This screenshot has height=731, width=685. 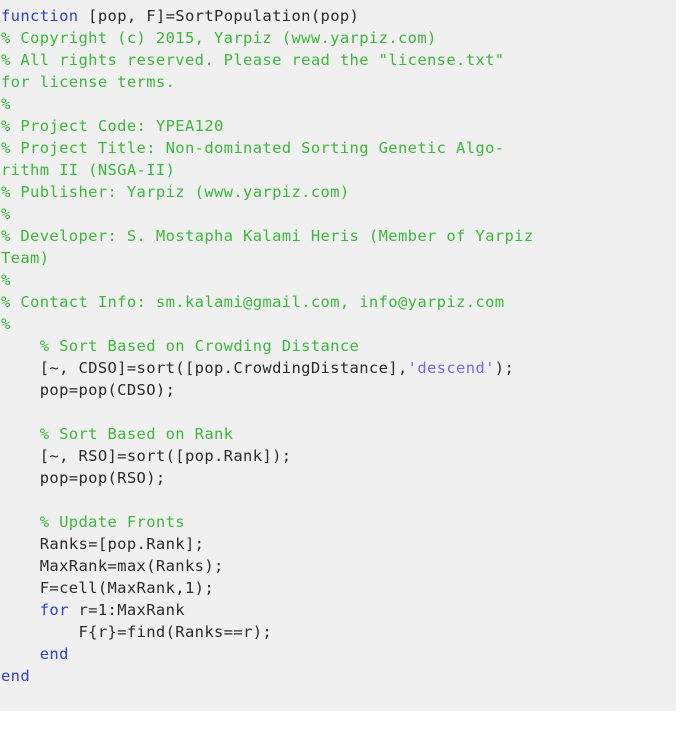 I want to click on code-line: for r=1:MaxRank, so click(x=338, y=610).